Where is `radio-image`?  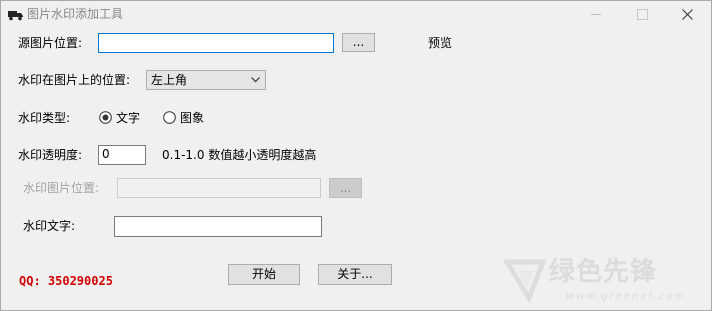 radio-image is located at coordinates (169, 117).